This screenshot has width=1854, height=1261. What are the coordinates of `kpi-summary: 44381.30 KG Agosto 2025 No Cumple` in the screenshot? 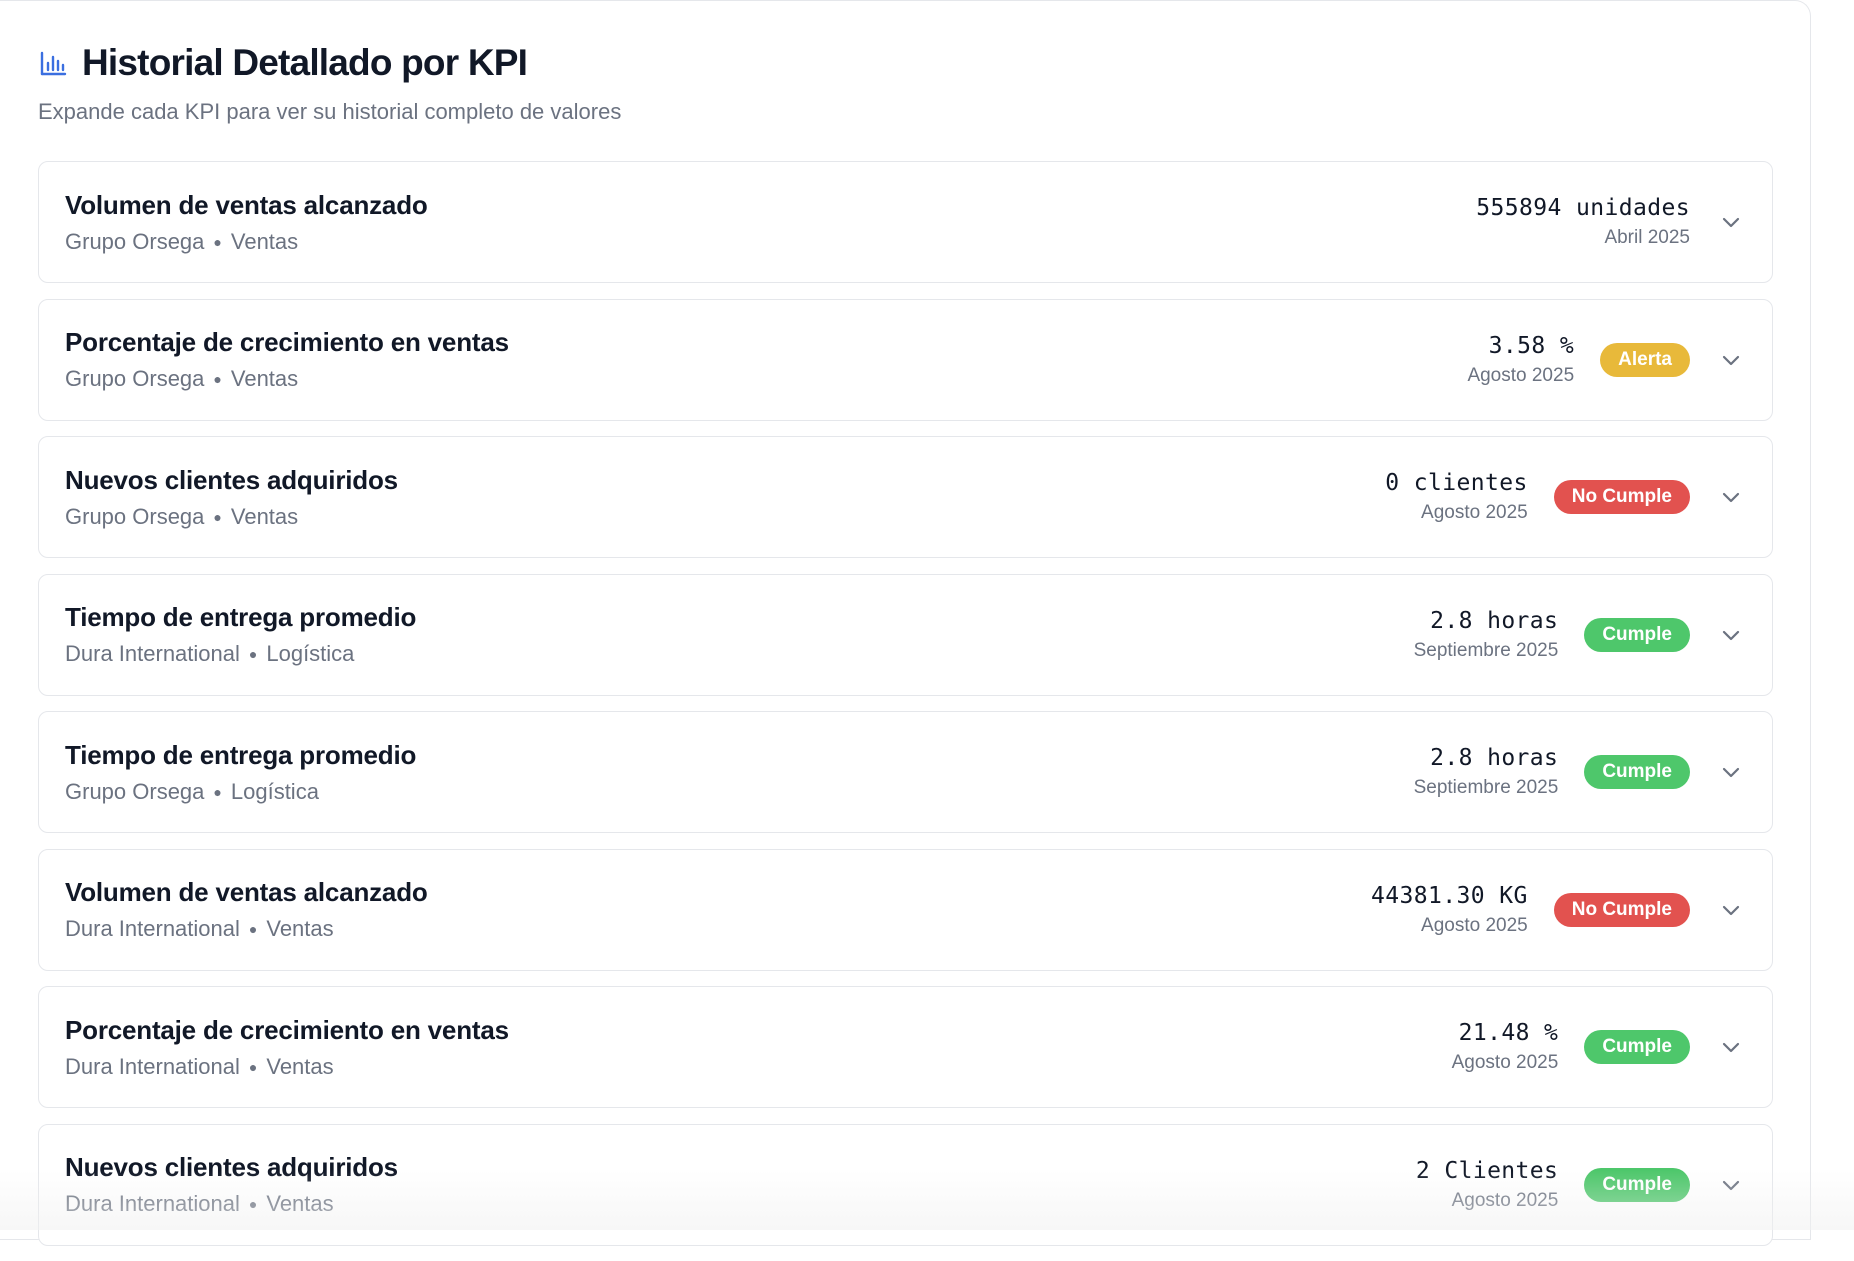 It's located at (1558, 910).